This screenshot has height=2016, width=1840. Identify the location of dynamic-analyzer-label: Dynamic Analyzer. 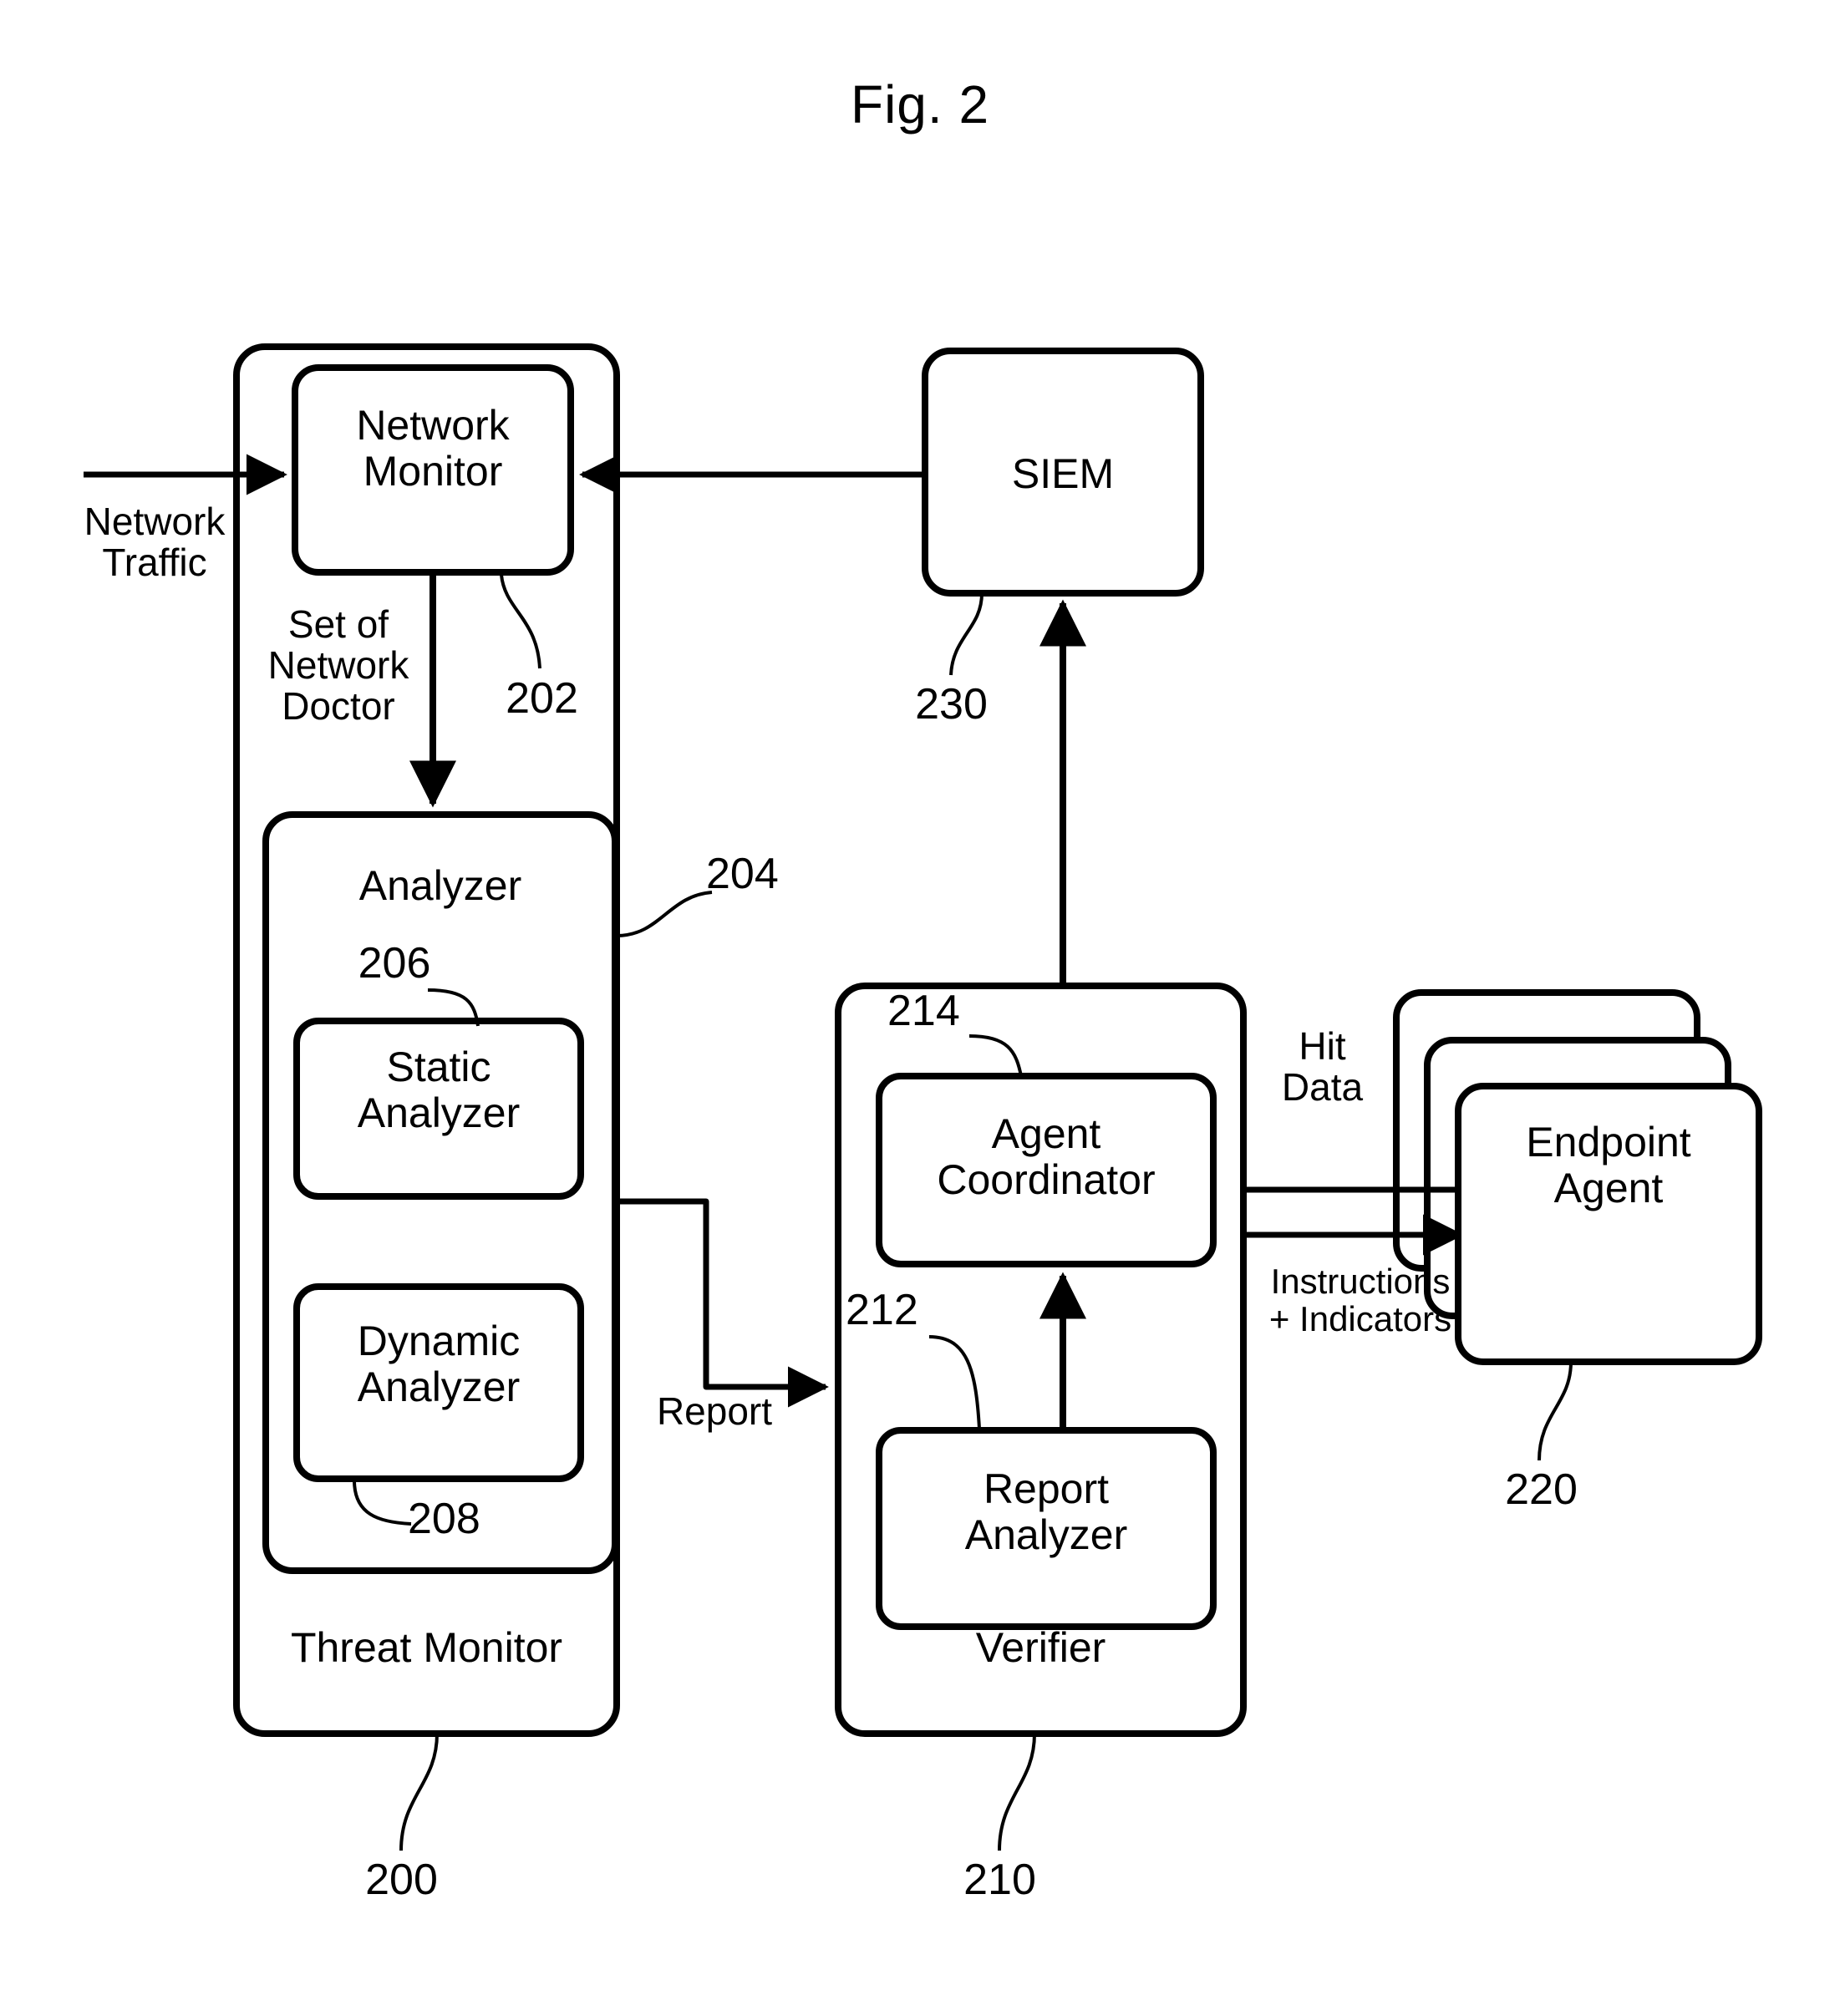
(439, 1364).